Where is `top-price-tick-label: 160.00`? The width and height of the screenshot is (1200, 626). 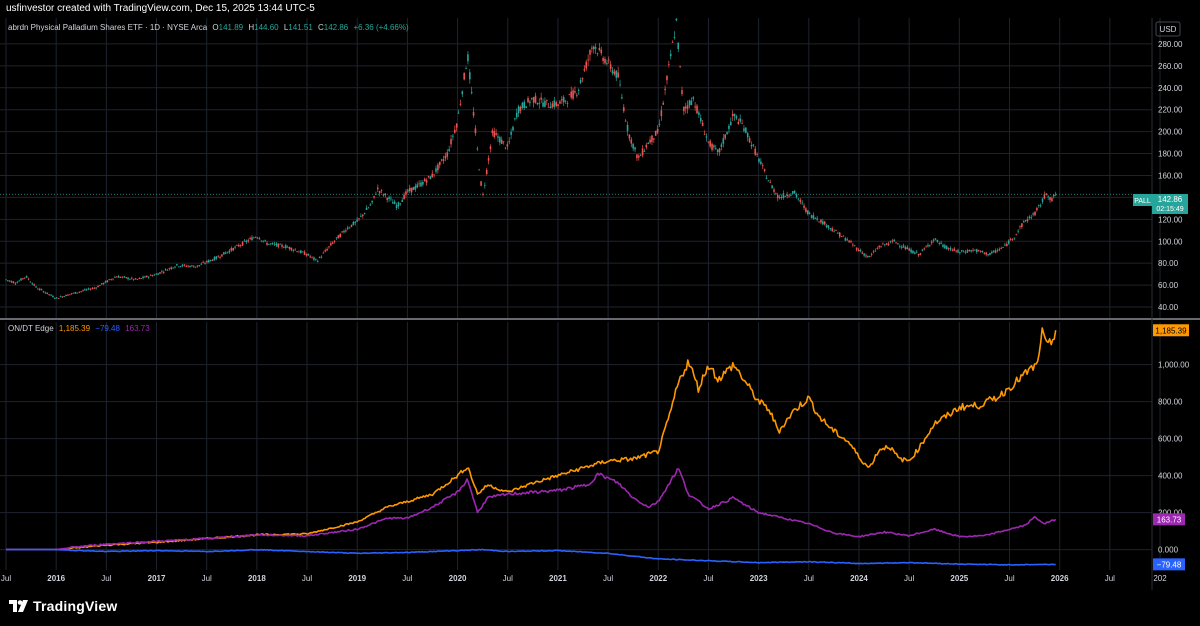
top-price-tick-label: 160.00 is located at coordinates (1170, 175).